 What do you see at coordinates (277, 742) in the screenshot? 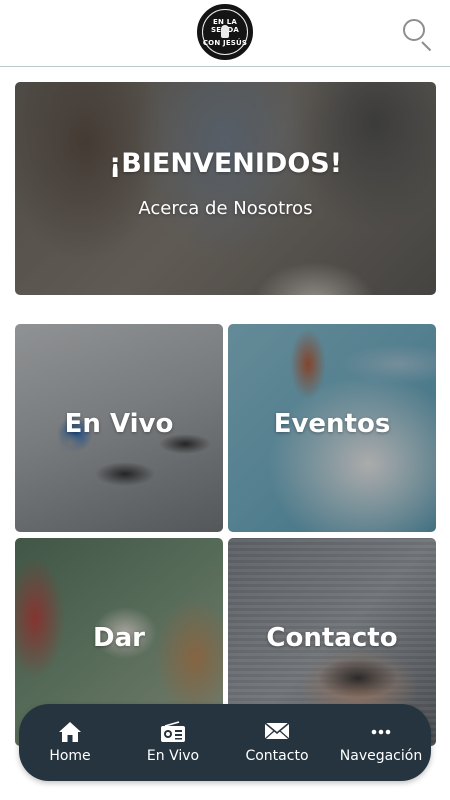
I see `nav-item-contacto: Contacto` at bounding box center [277, 742].